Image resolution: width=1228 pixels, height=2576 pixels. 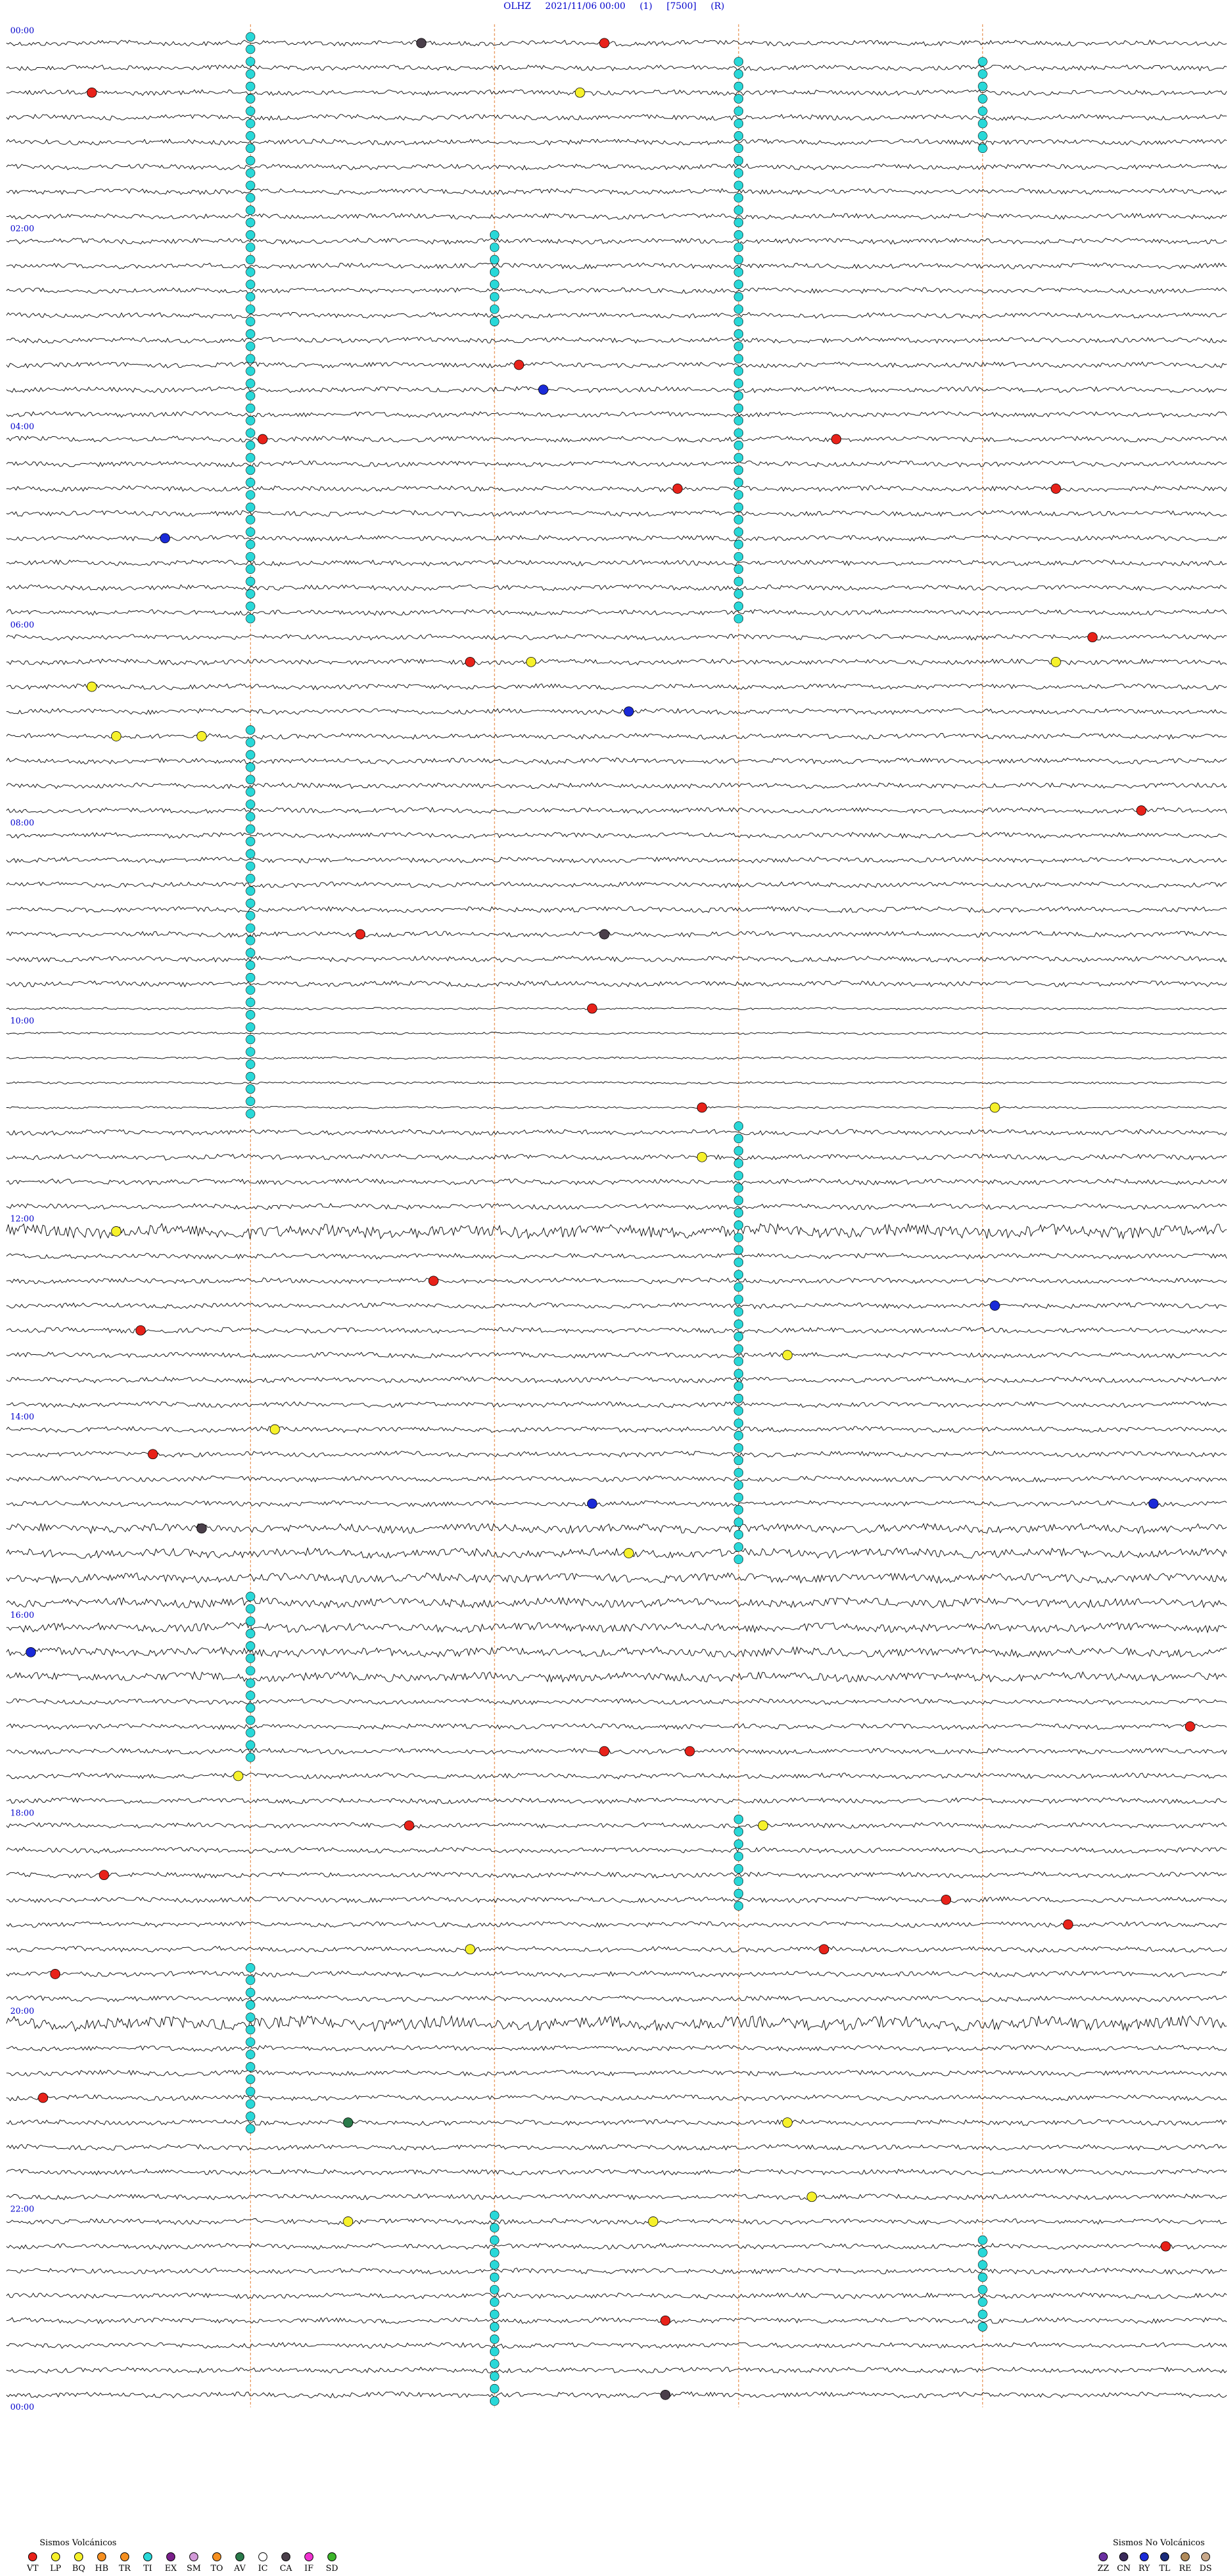 What do you see at coordinates (239, 2568) in the screenshot?
I see `legend-code: AV` at bounding box center [239, 2568].